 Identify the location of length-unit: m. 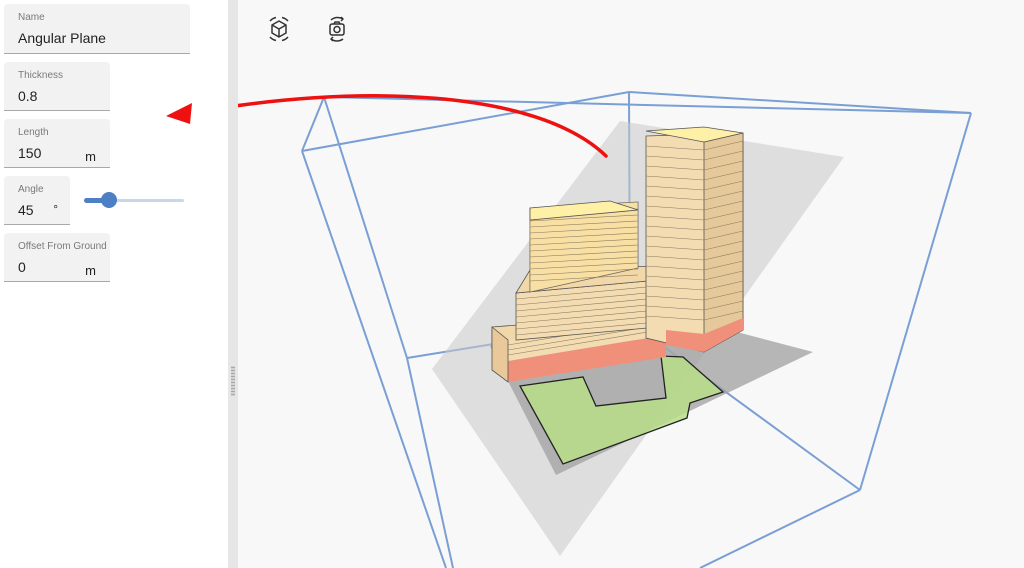
(90, 156).